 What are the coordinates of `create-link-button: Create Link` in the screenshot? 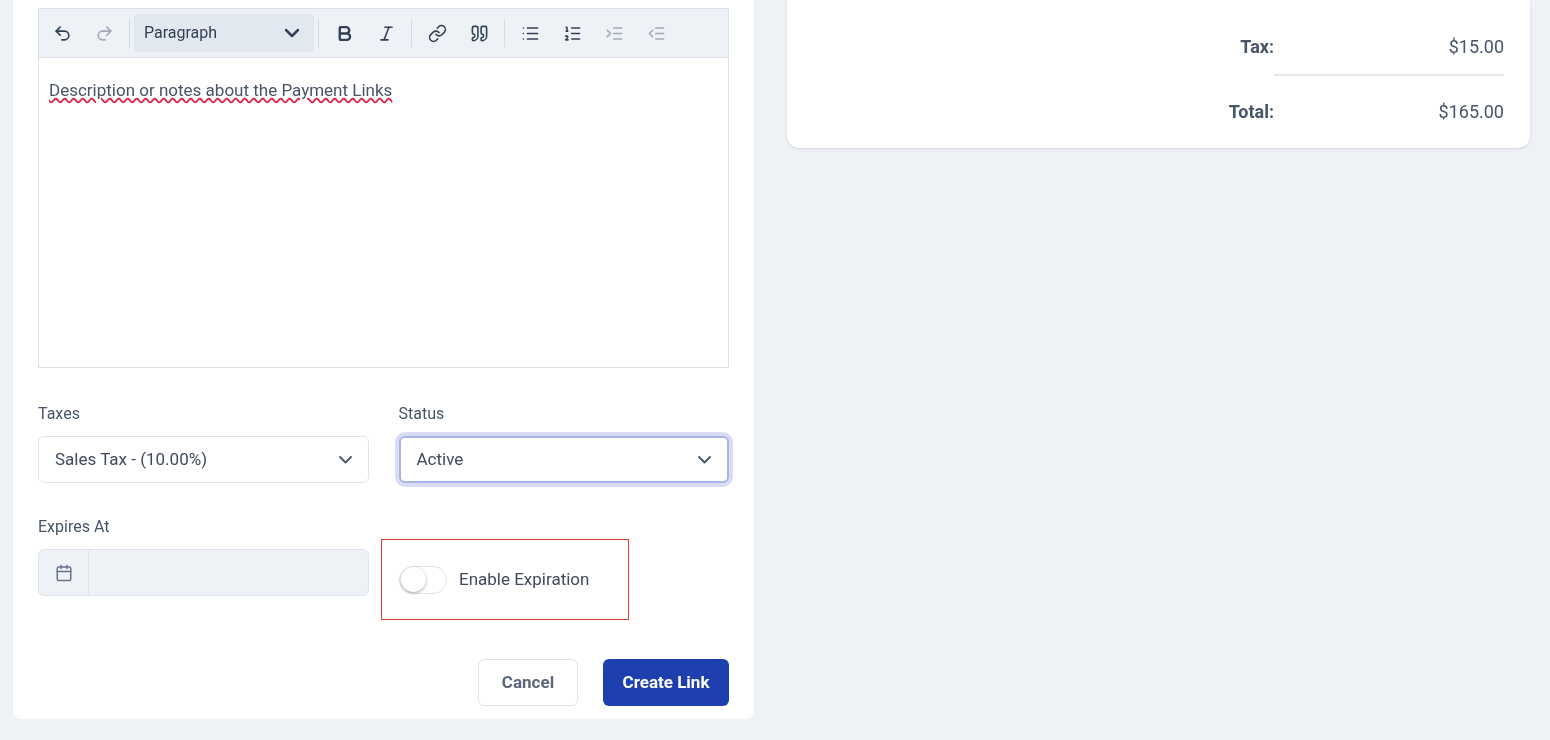 It's located at (666, 682).